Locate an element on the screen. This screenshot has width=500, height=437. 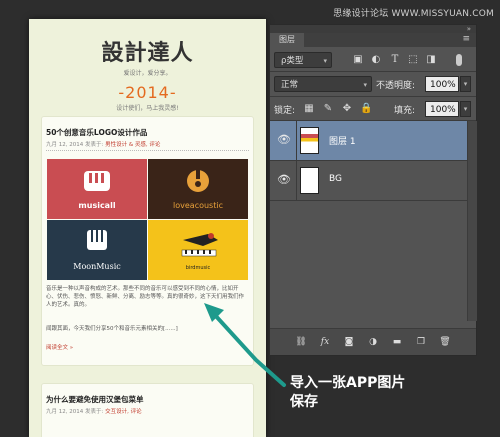
filter-label: ρ类型 is located at coordinates (292, 61).